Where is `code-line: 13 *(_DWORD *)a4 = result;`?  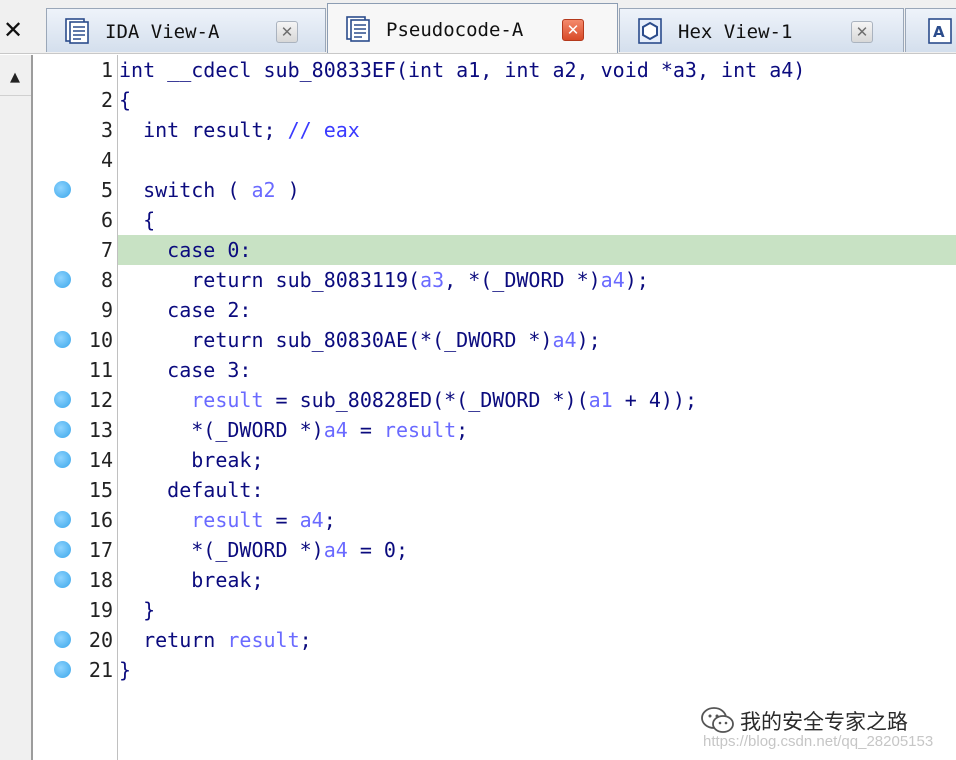 code-line: 13 *(_DWORD *)a4 = result; is located at coordinates (494, 430).